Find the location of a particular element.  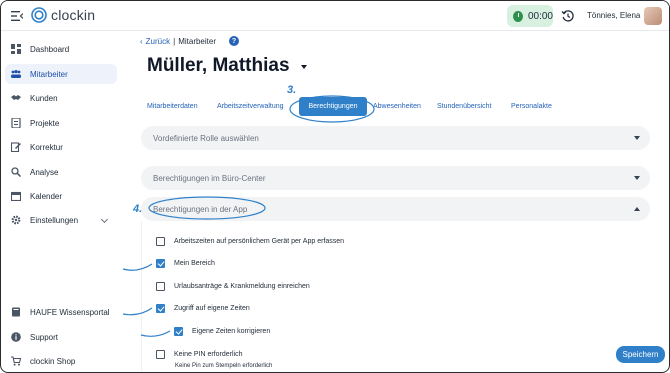

sidebar-item-label: Kalender is located at coordinates (46, 196).